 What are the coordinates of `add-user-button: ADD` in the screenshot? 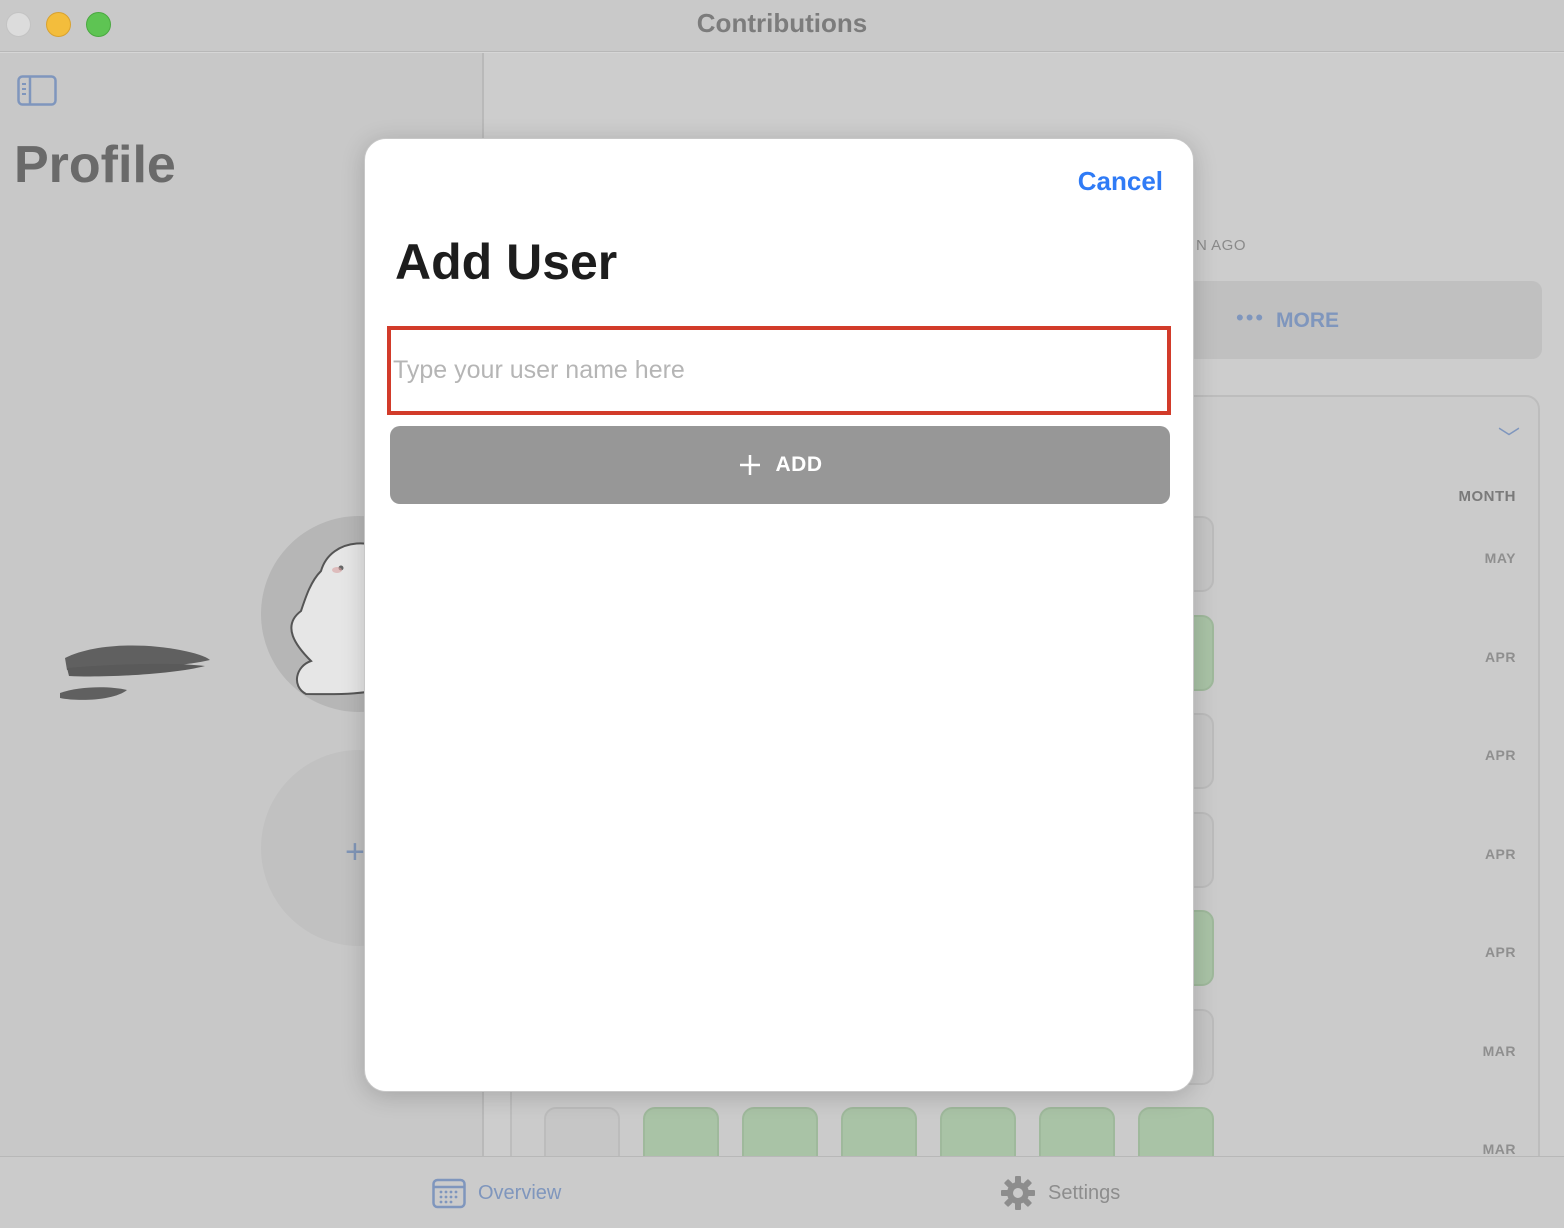 It's located at (780, 465).